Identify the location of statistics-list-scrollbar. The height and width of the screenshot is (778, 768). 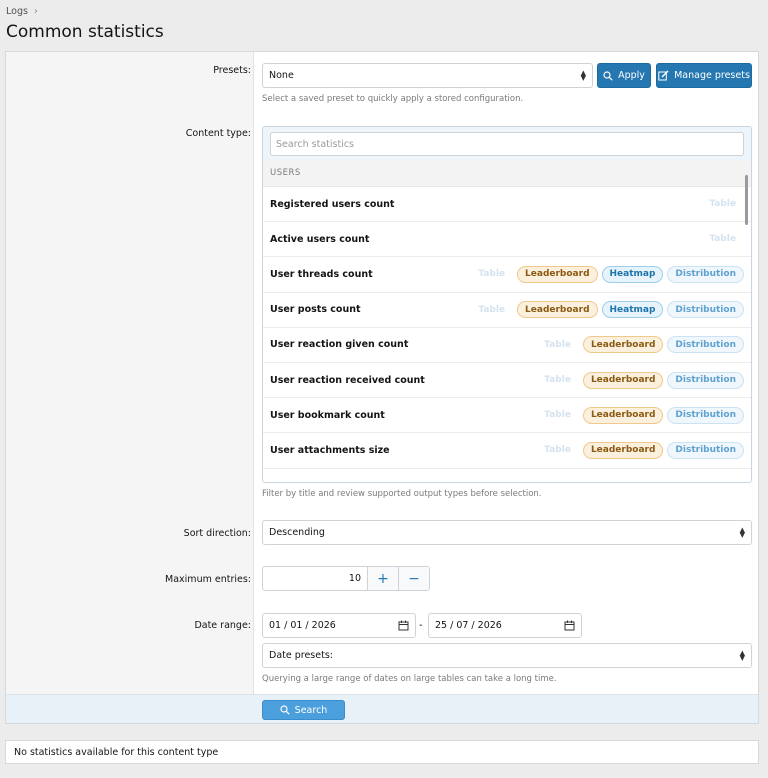
(746, 200).